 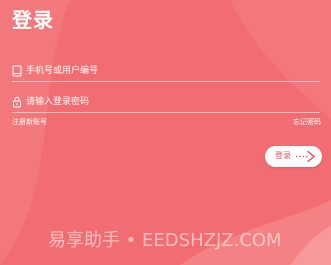 I want to click on watermark-text: 易享助手 • EEDSHZJZ.COM, so click(x=165, y=240).